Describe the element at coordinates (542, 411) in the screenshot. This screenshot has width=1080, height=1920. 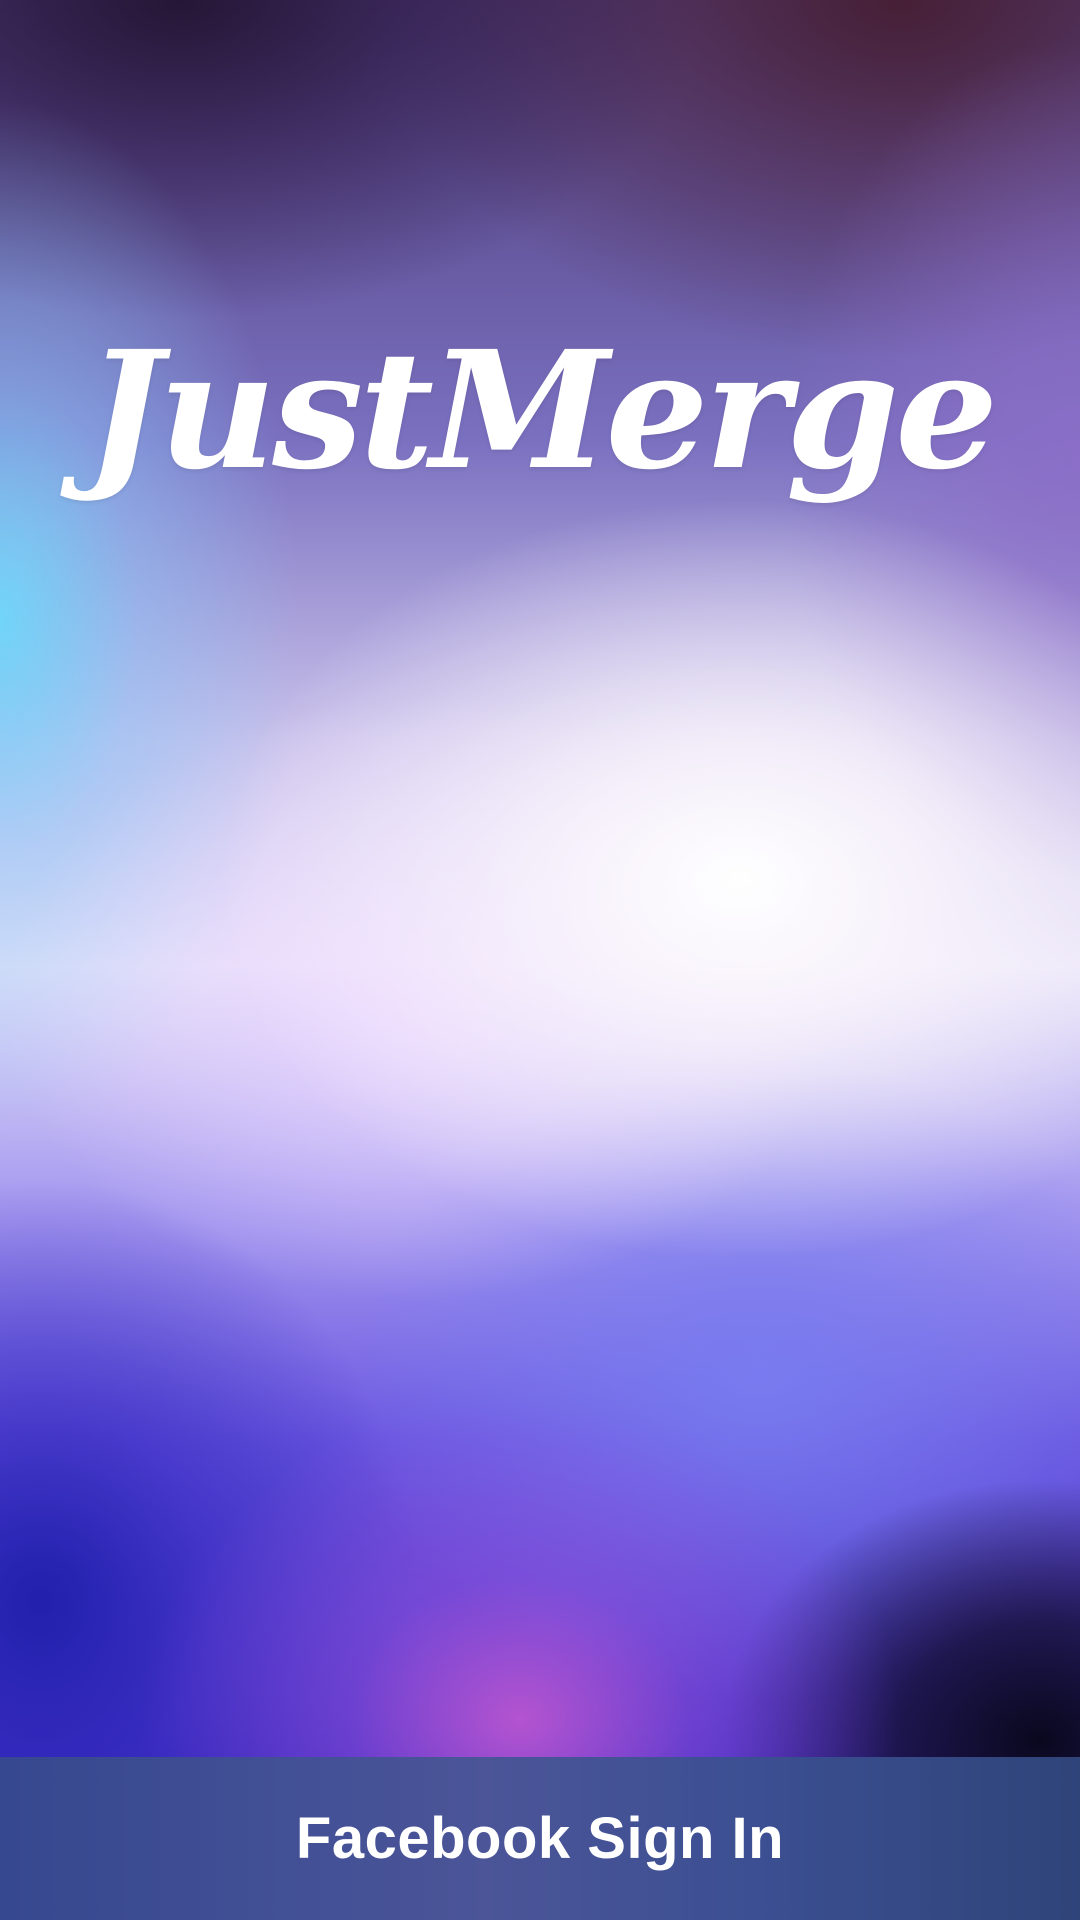
I see `app-logo: JustMerge` at that location.